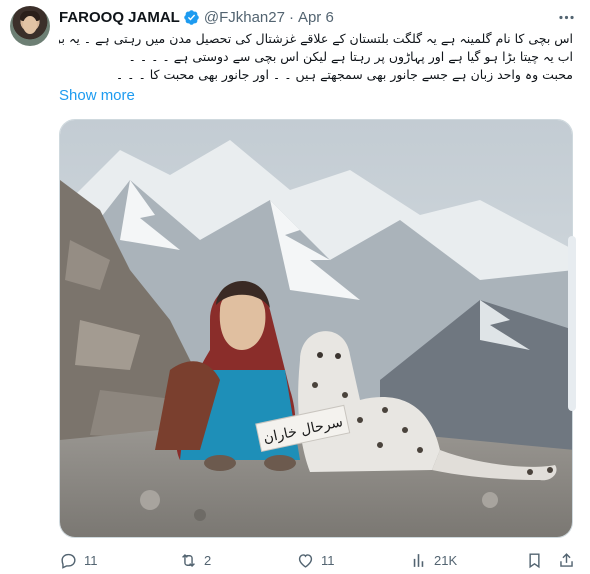 This screenshot has height=574, width=590. I want to click on repost-button: 2, so click(195, 560).